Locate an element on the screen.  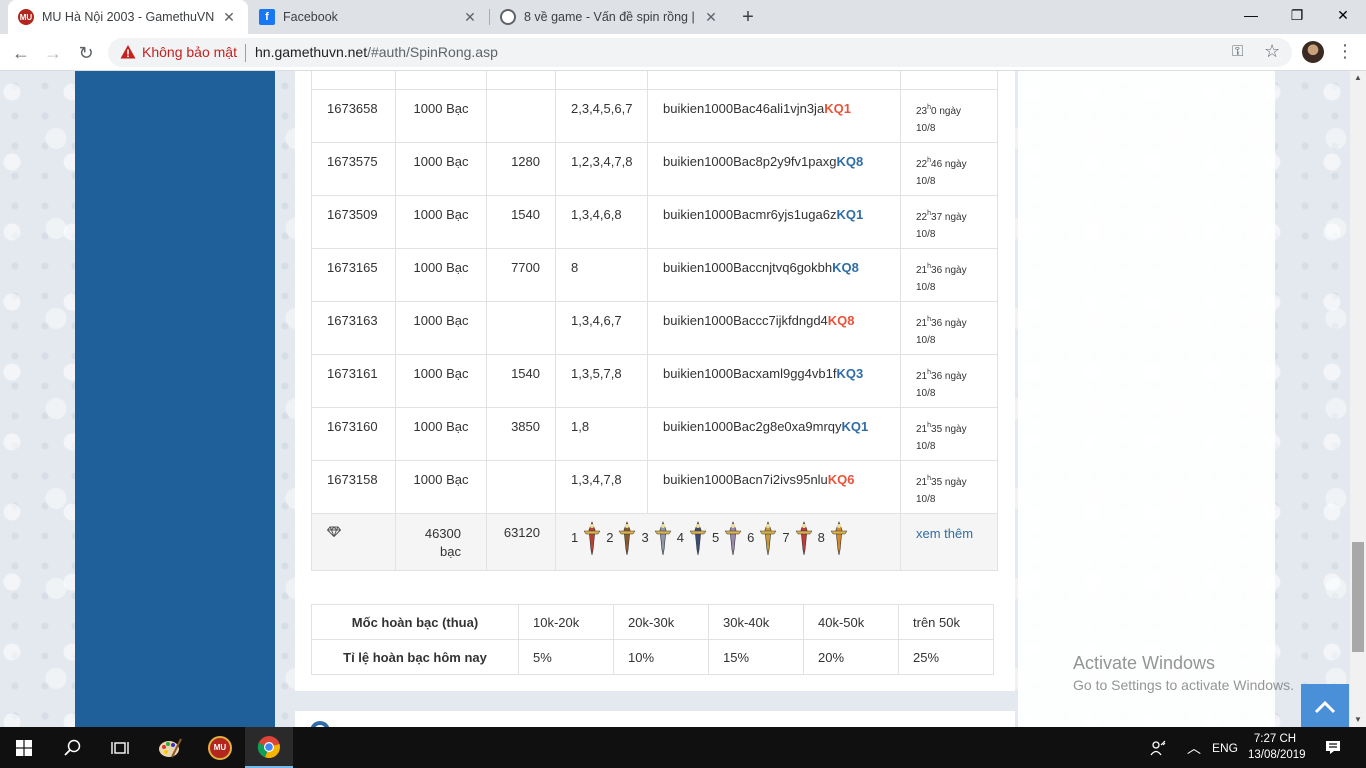
spin-result-badge: KQ1 is located at coordinates (855, 426).